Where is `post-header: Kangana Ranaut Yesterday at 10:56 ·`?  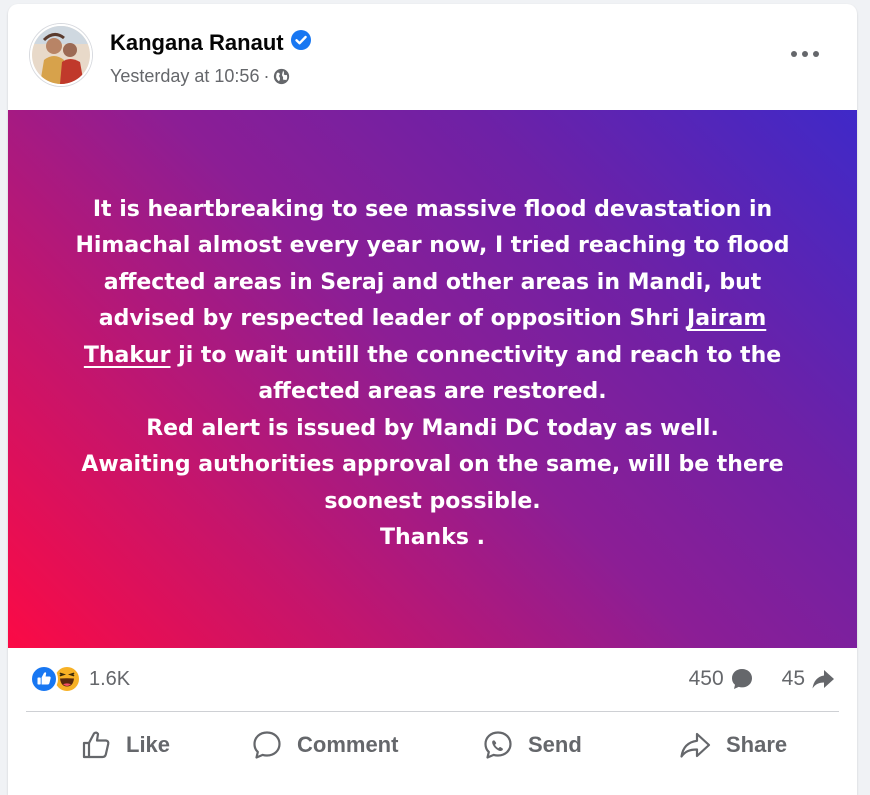
post-header: Kangana Ranaut Yesterday at 10:56 · is located at coordinates (432, 57).